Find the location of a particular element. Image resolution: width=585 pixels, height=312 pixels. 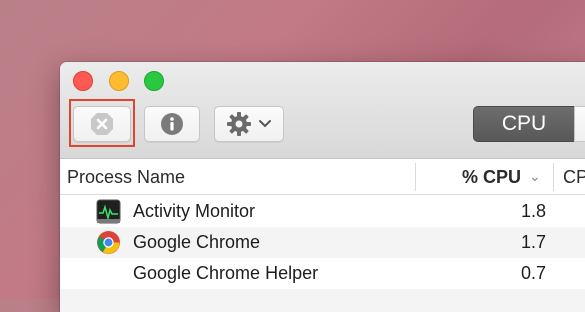

table-row: Google Chrome 1.7 is located at coordinates (322, 242).